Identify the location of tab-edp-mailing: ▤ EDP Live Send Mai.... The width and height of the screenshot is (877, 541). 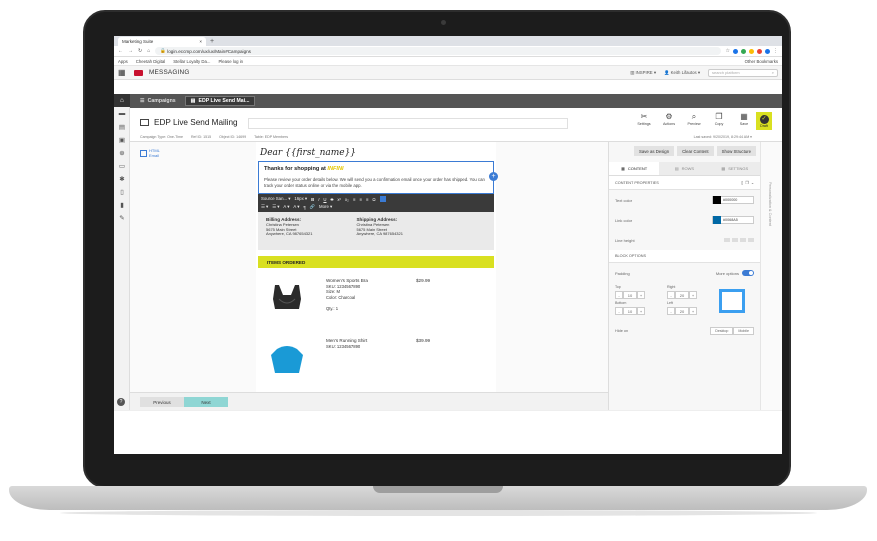
(220, 101).